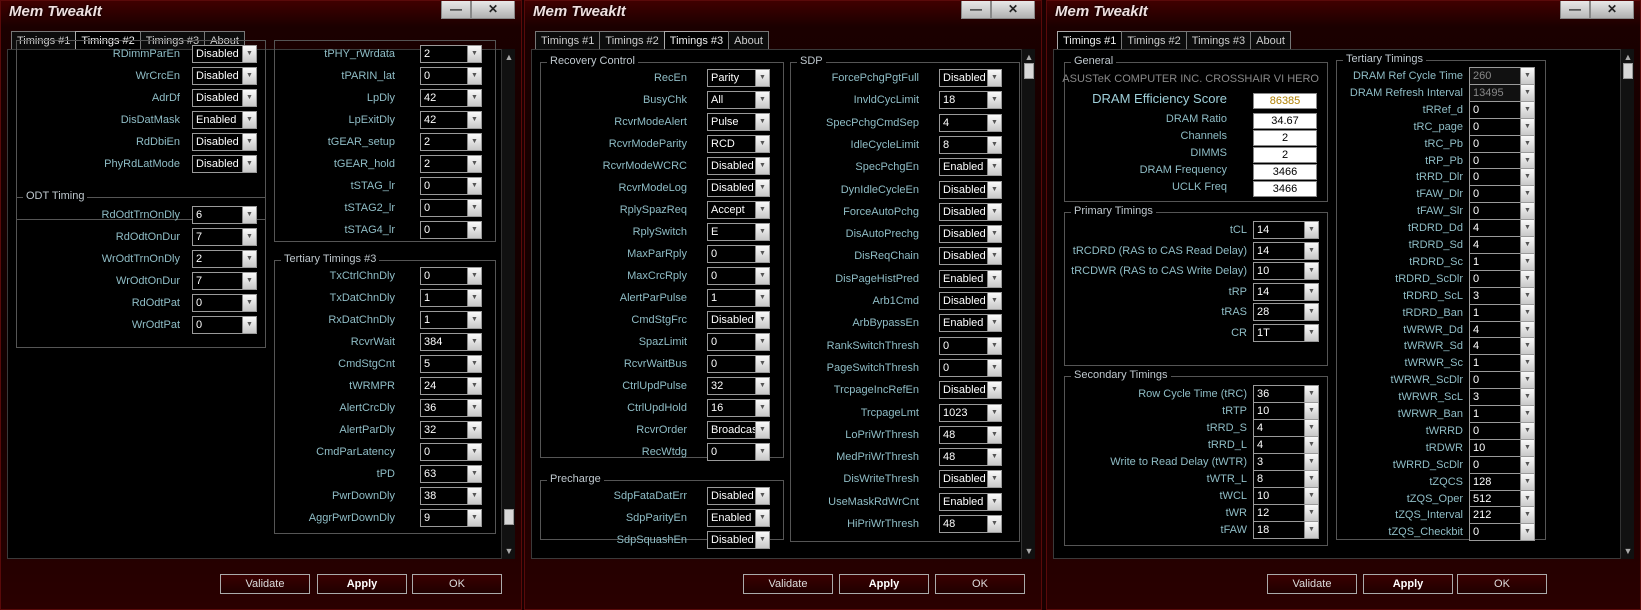 This screenshot has height=610, width=1641. Describe the element at coordinates (224, 325) in the screenshot. I see `select-wrodtpat: 0 ▼` at that location.